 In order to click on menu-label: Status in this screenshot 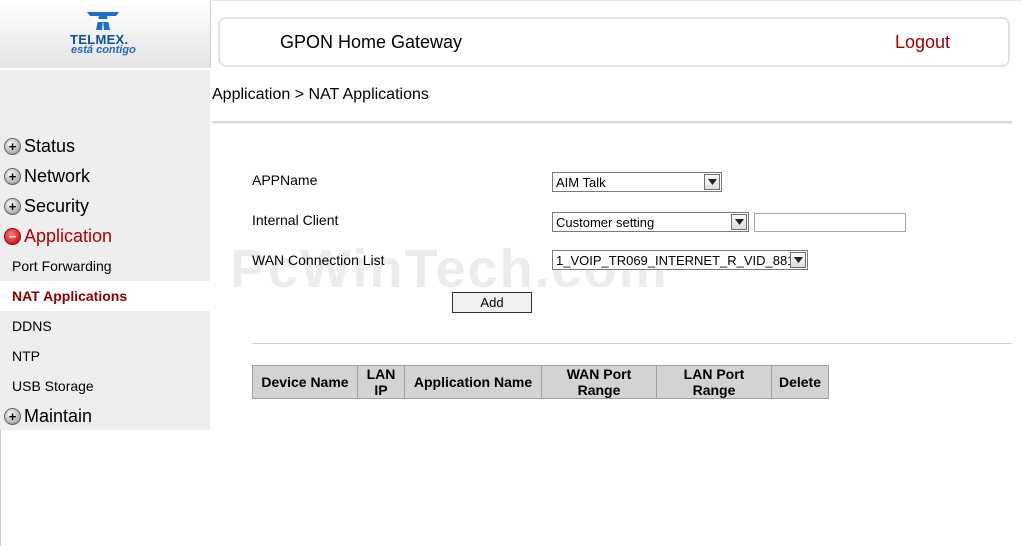, I will do `click(50, 145)`.